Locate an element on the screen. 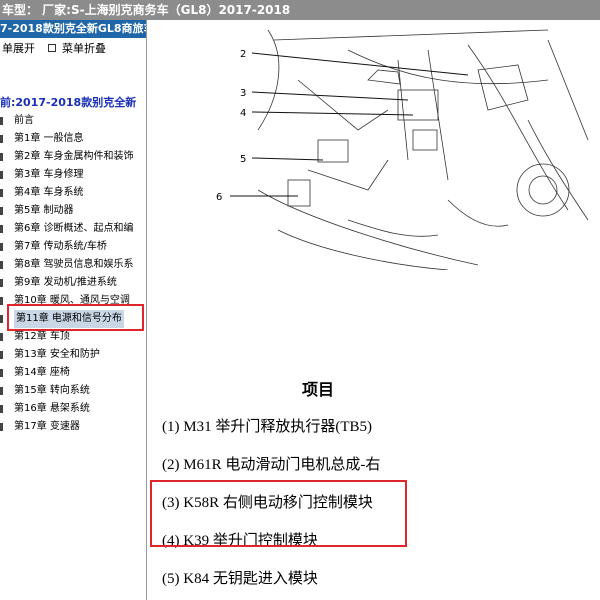 The width and height of the screenshot is (600, 600). callout-3: 3 is located at coordinates (243, 93).